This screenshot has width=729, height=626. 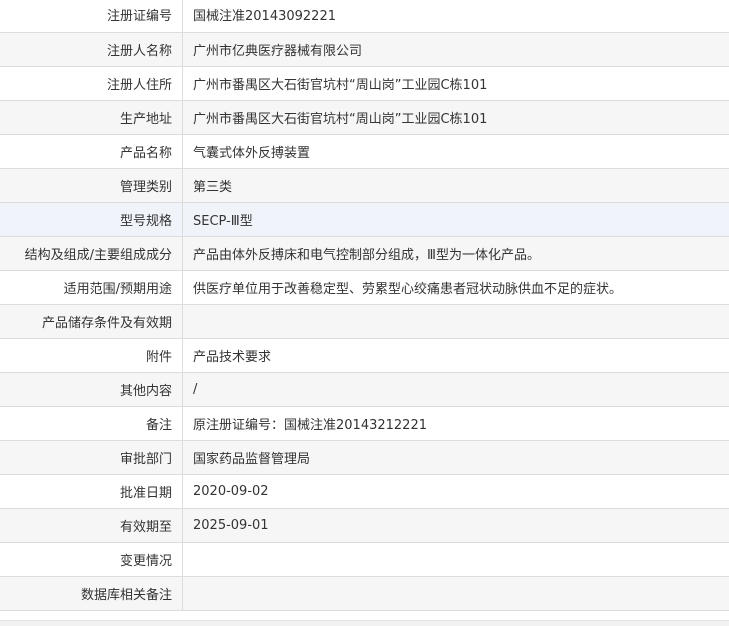 I want to click on field-label: 产品名称, so click(x=91, y=151).